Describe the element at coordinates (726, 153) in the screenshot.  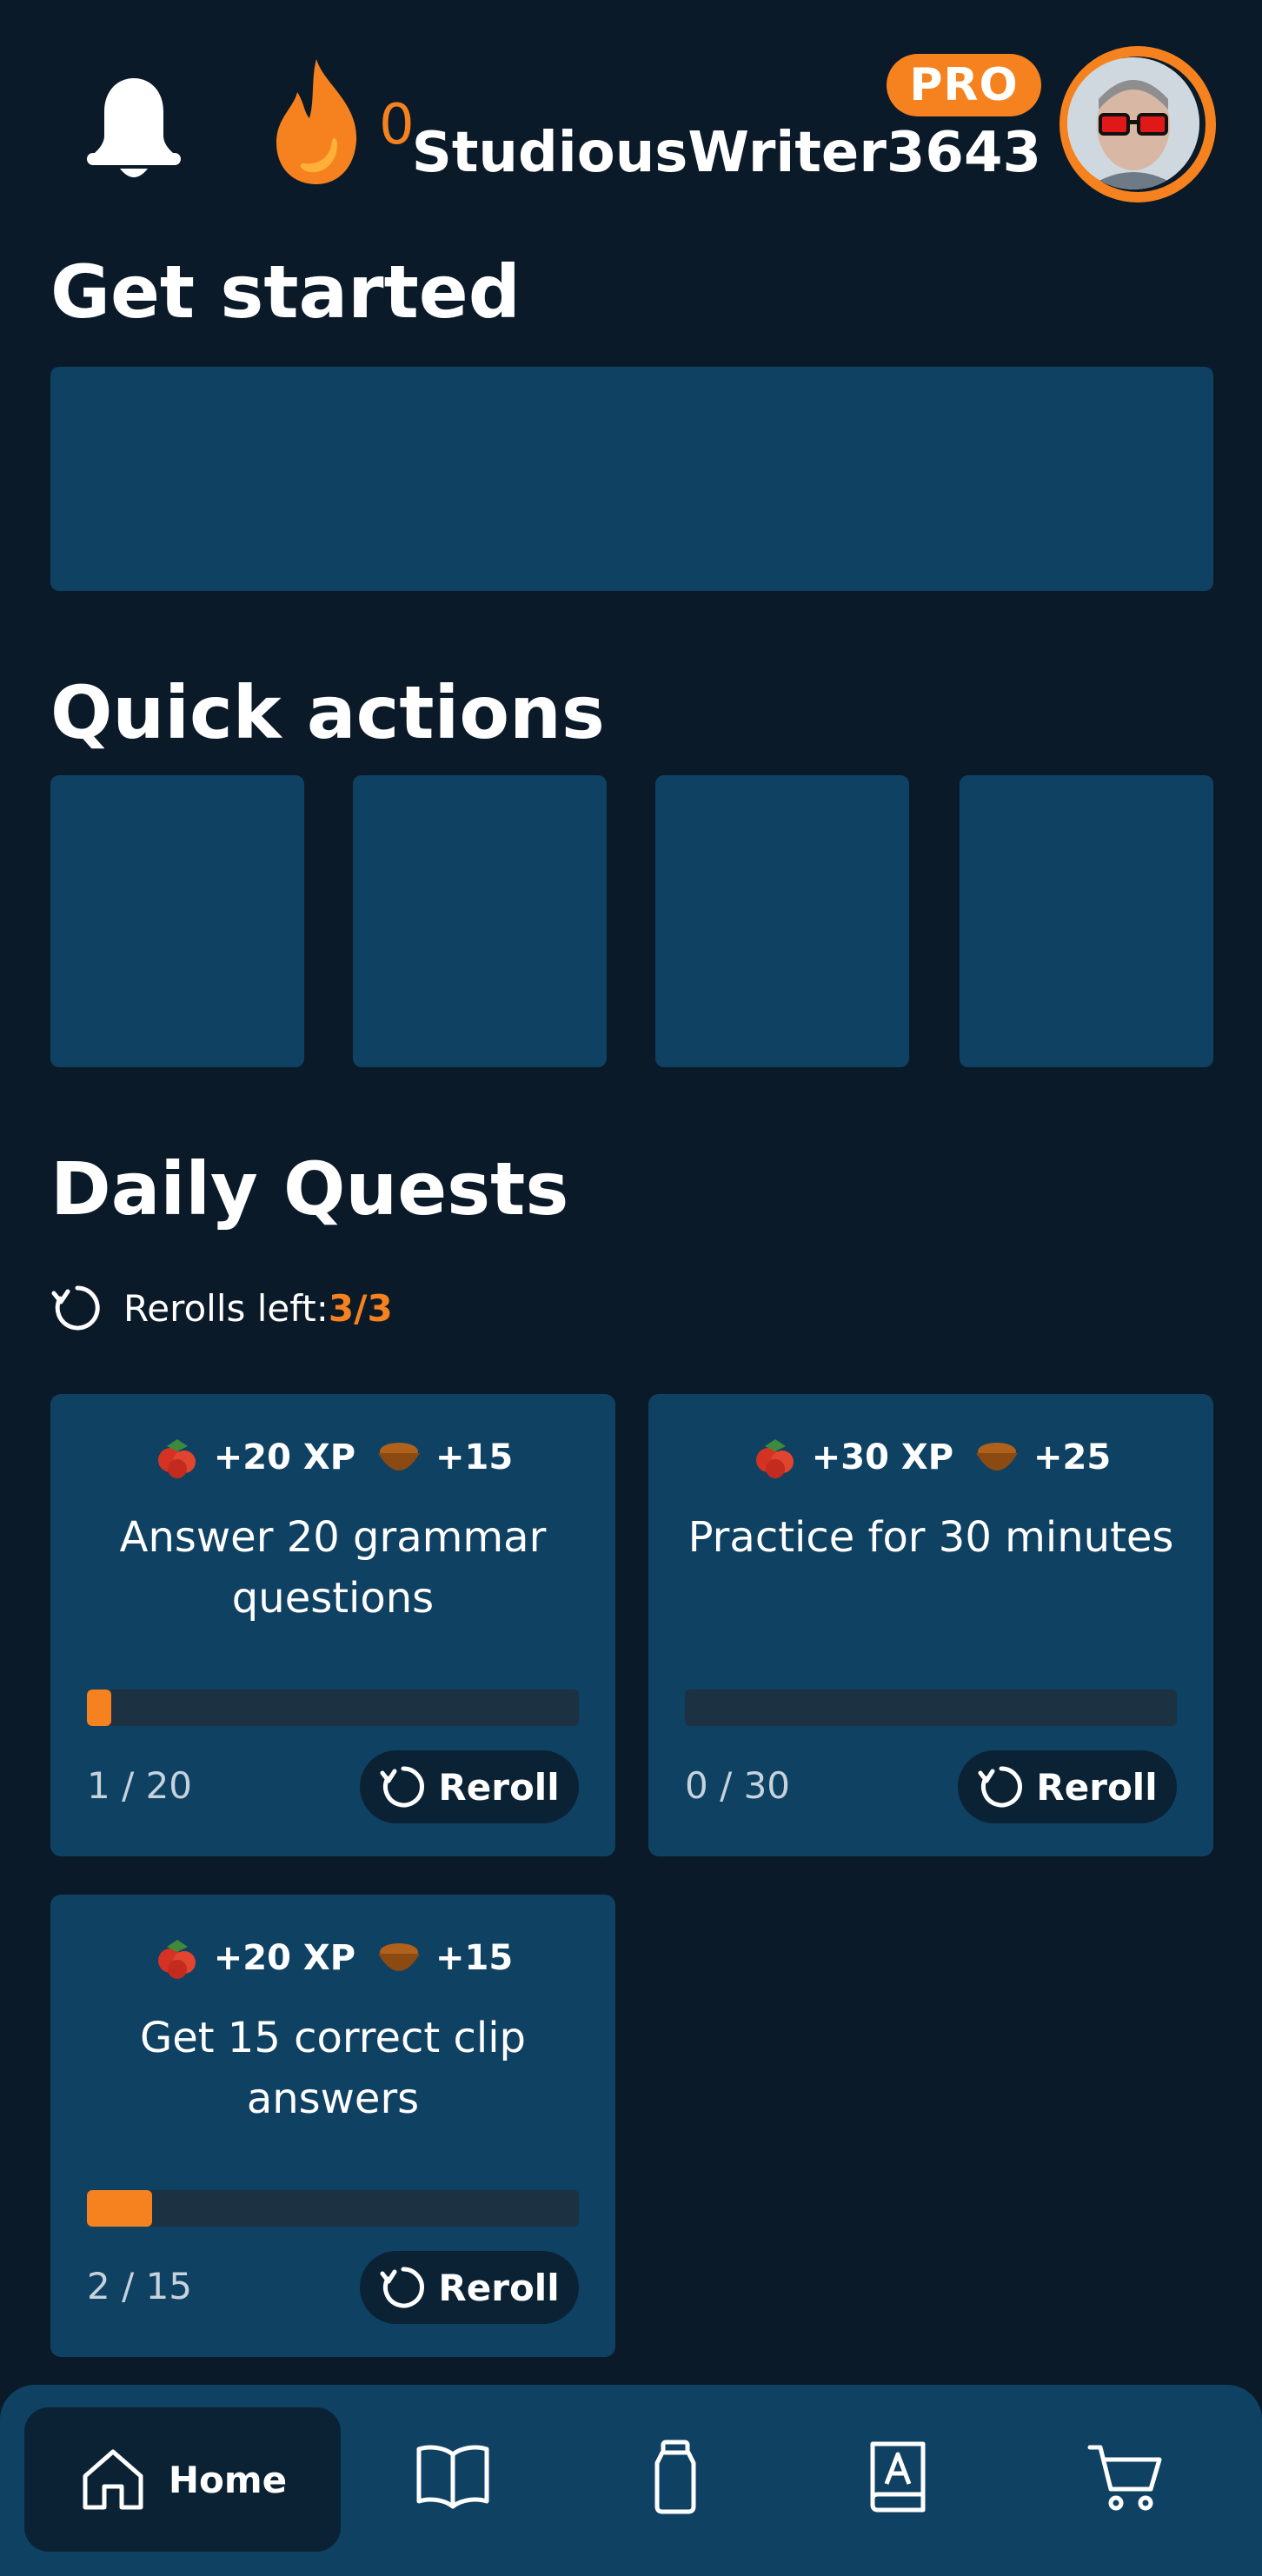
I see `username: StudiousWriter3643` at that location.